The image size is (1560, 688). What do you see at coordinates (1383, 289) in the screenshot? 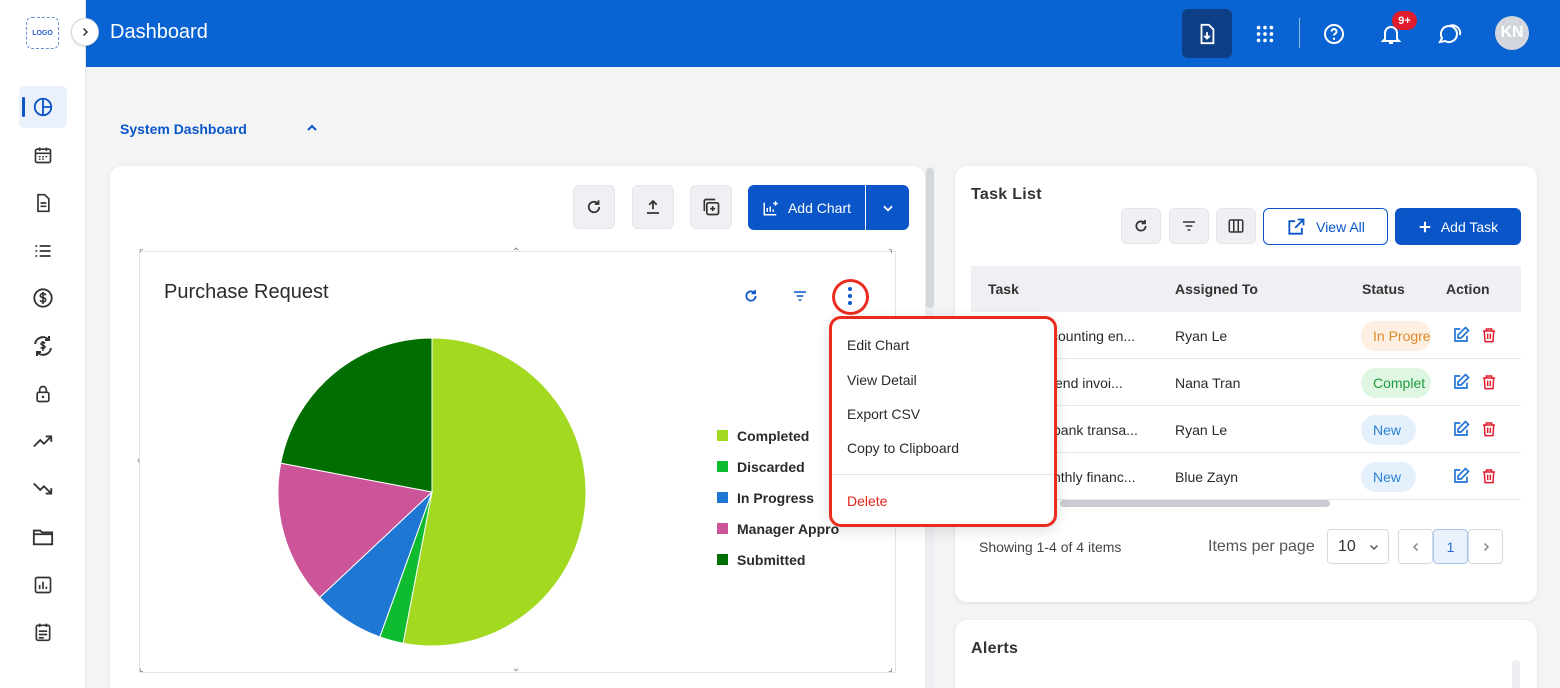
I see `column-header-status: Status` at bounding box center [1383, 289].